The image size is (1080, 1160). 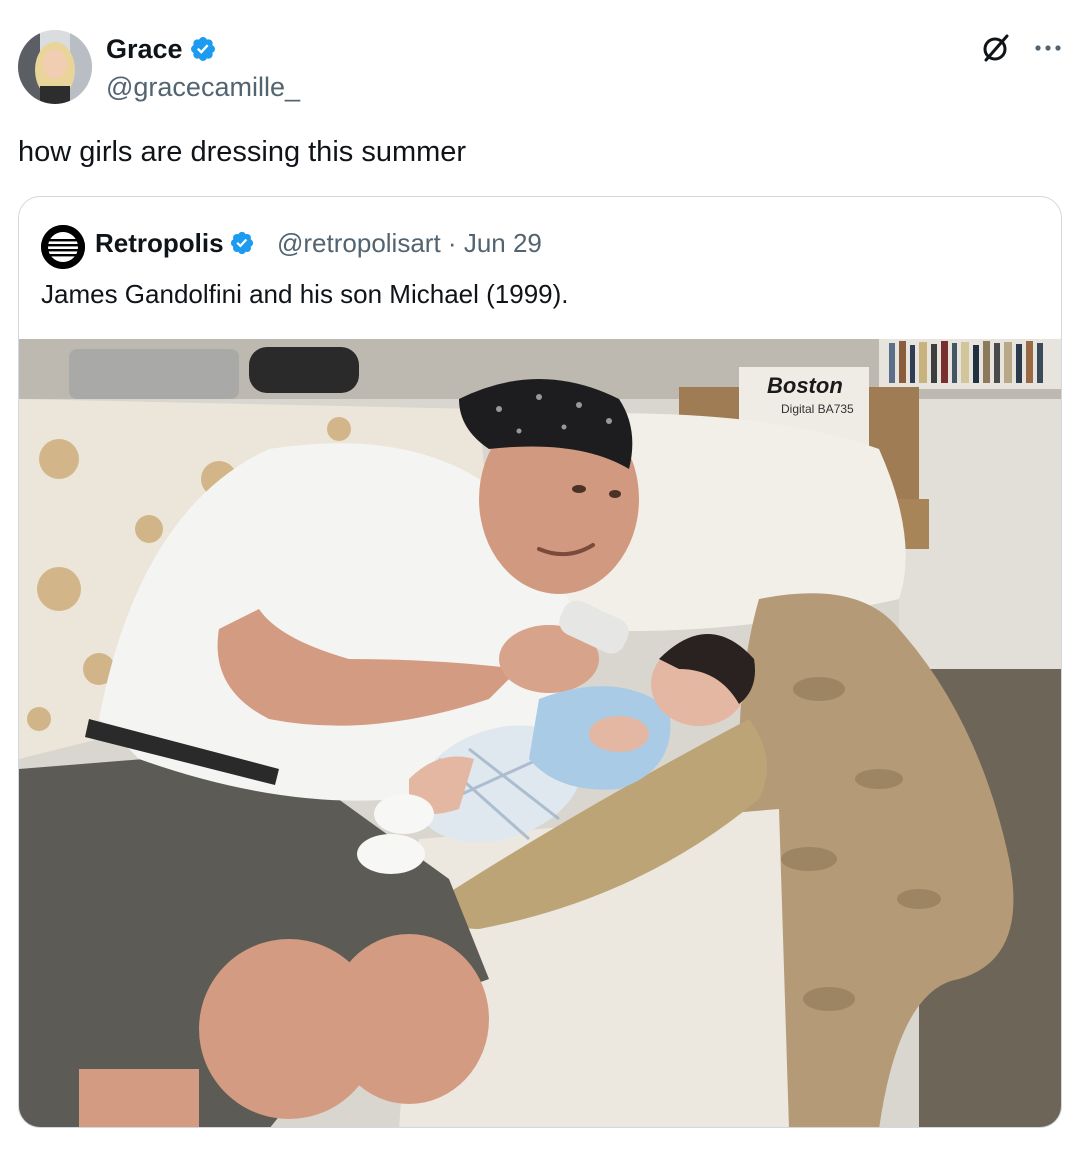 I want to click on quoted-meta: @retropolisart · Jun 29, so click(x=409, y=243).